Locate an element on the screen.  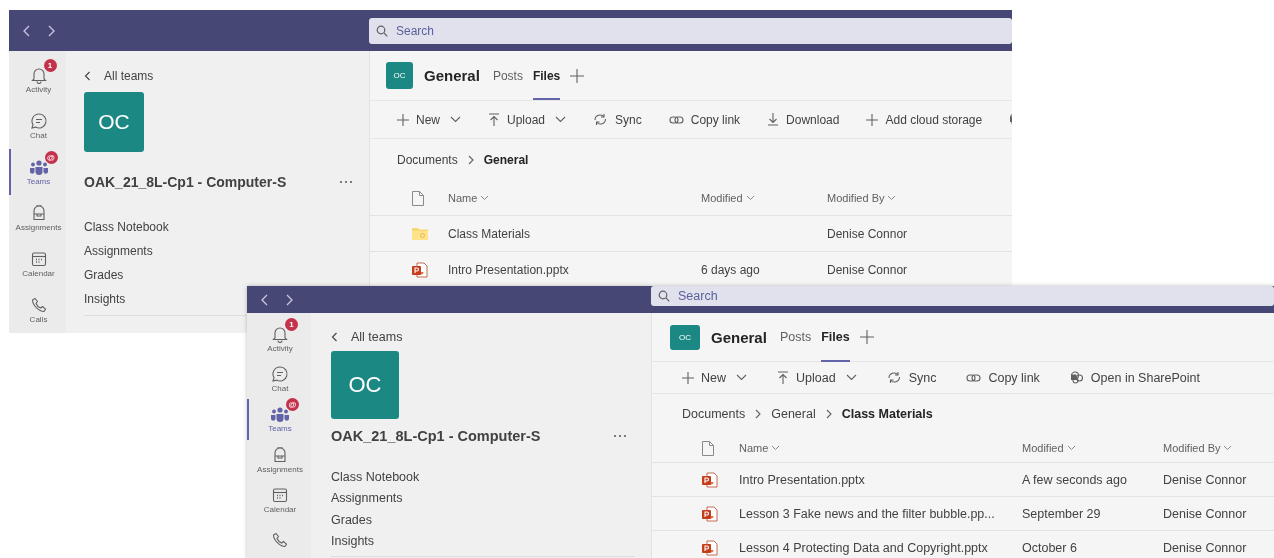
link-icon is located at coordinates (974, 377).